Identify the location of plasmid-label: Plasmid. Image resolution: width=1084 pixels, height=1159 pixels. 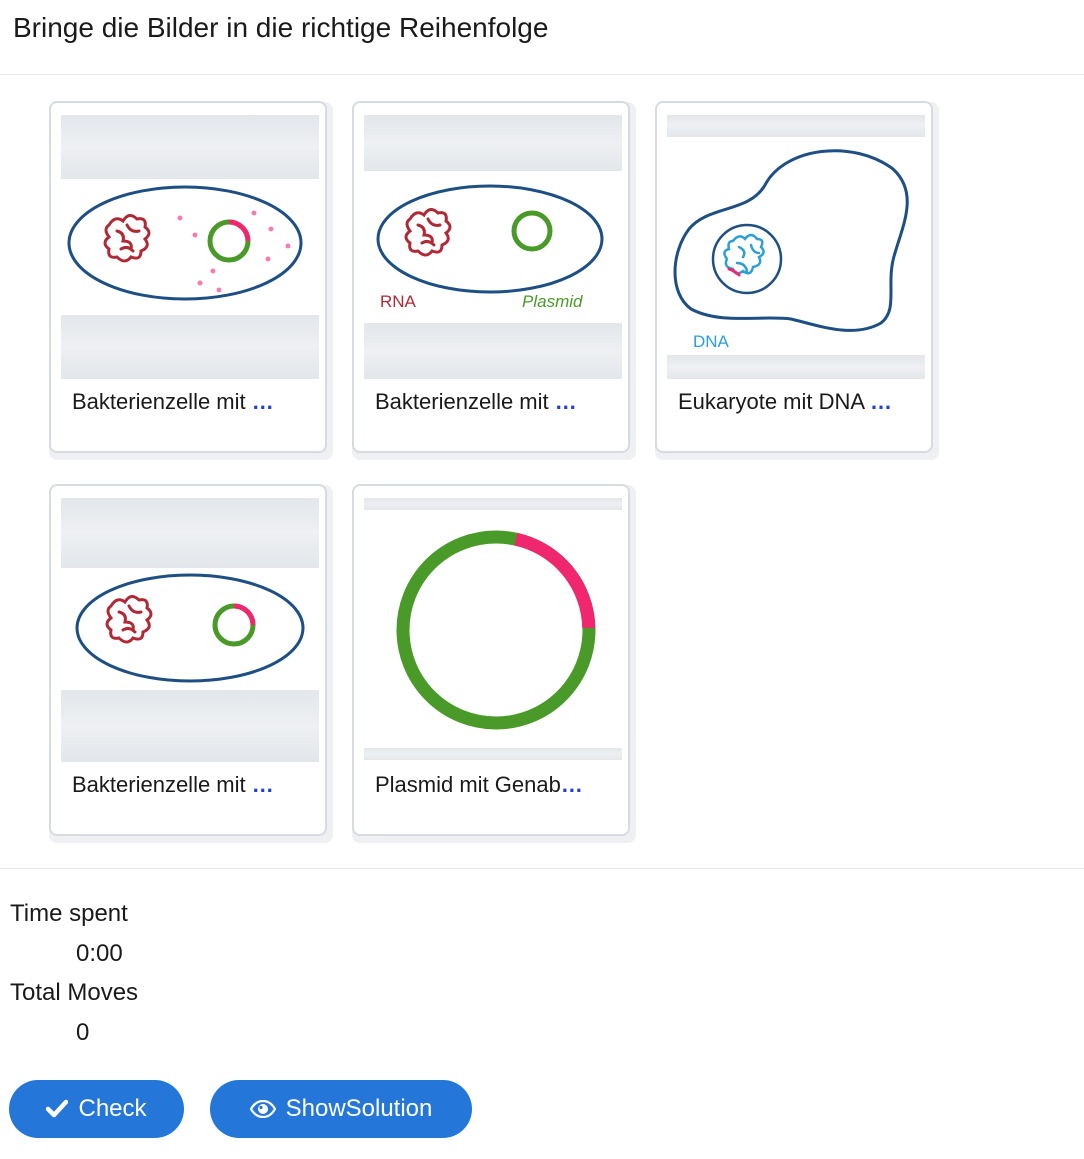
(552, 301).